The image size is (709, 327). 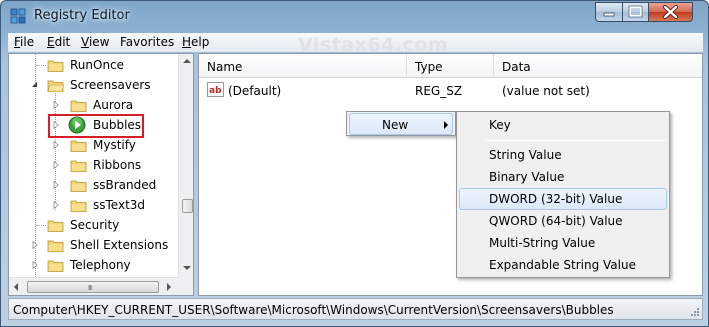 I want to click on menu-item-new: New, so click(x=401, y=124).